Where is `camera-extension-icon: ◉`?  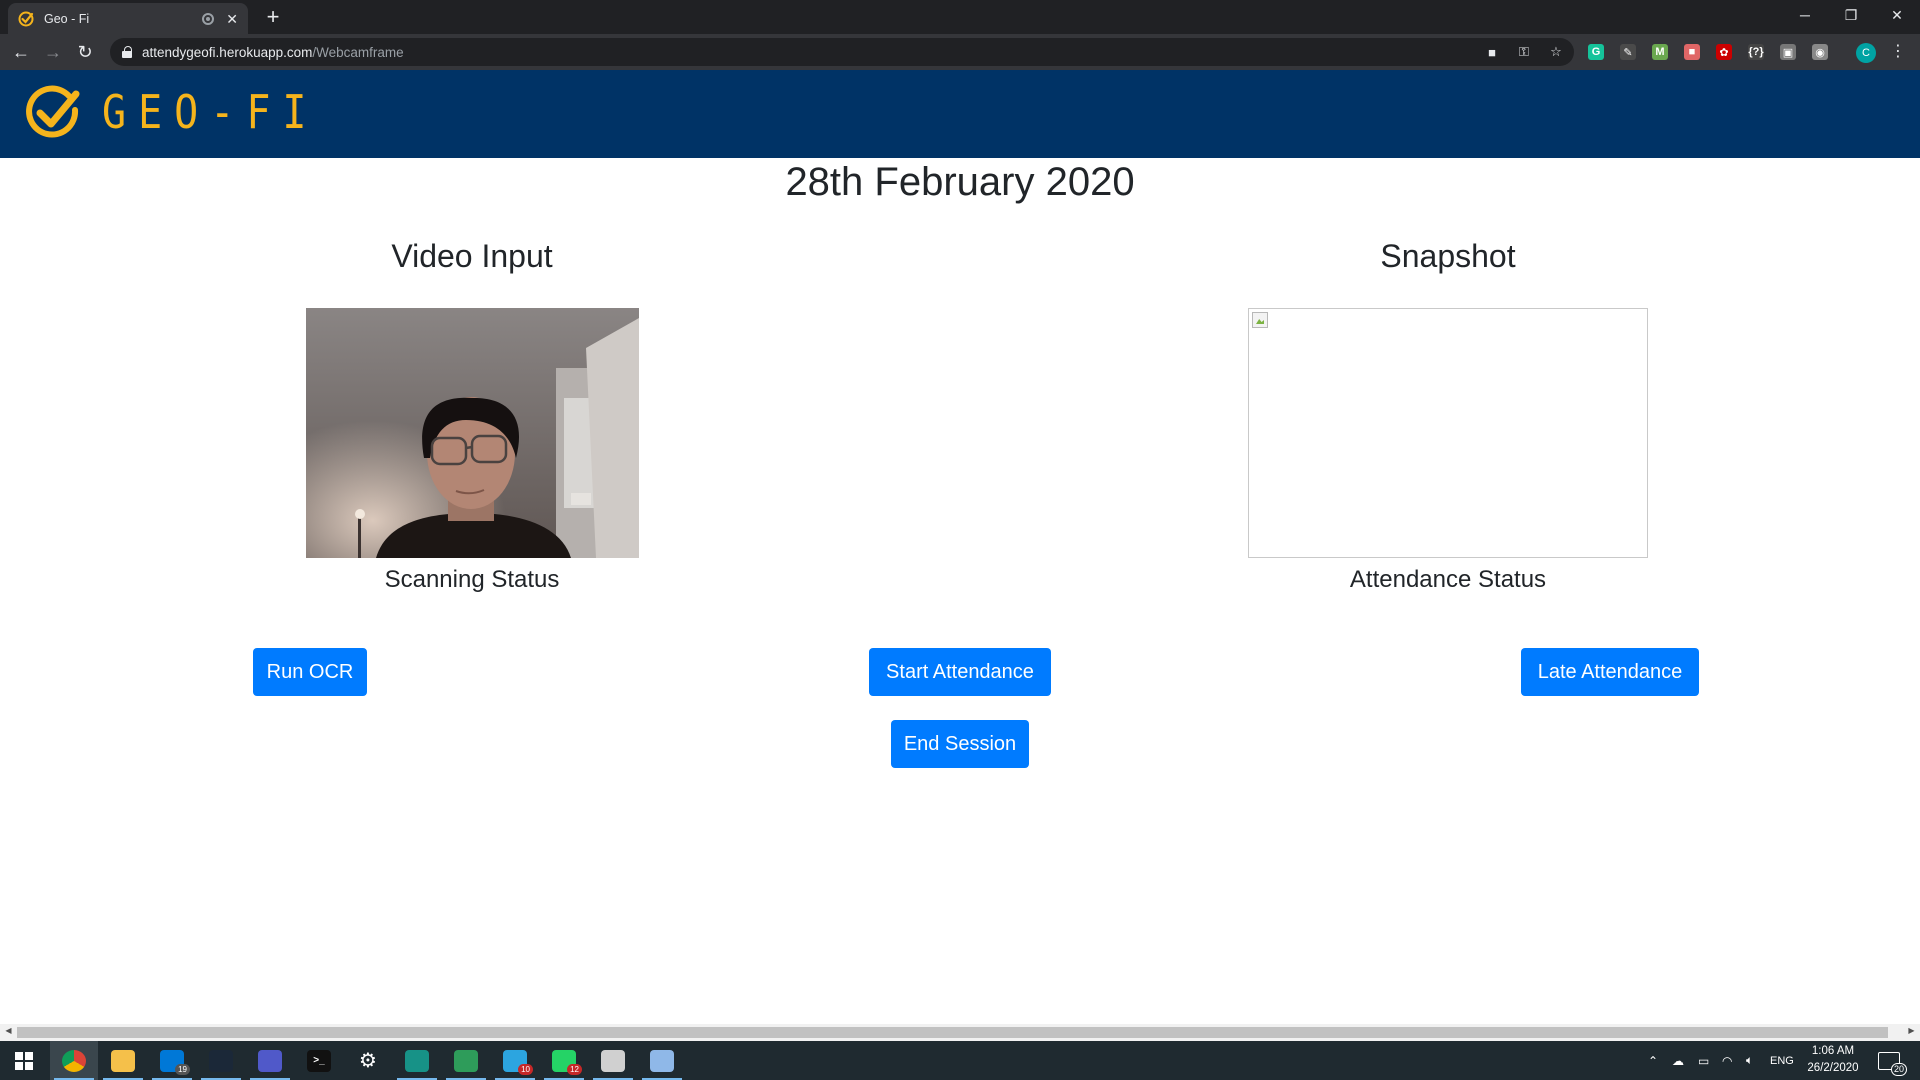
camera-extension-icon: ◉ is located at coordinates (1820, 52).